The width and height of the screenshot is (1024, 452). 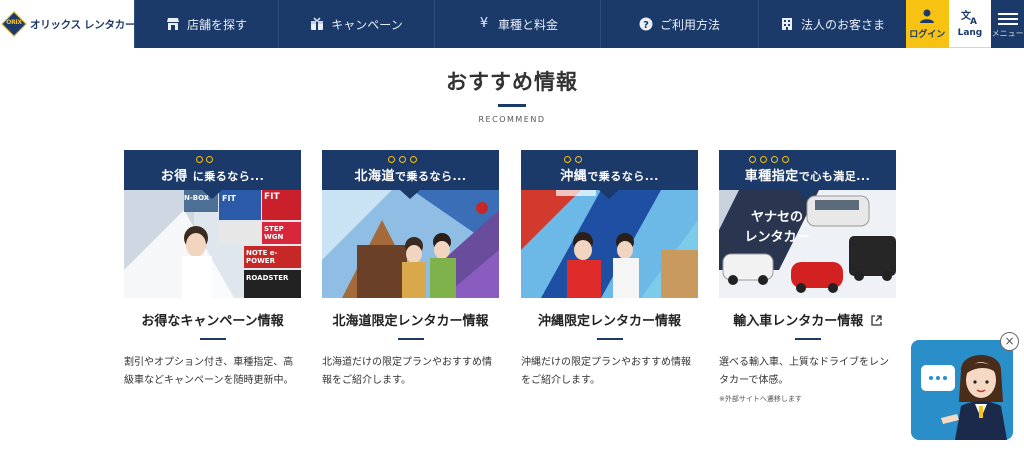 I want to click on card-title: お得なキャンペーン情報, so click(x=212, y=320).